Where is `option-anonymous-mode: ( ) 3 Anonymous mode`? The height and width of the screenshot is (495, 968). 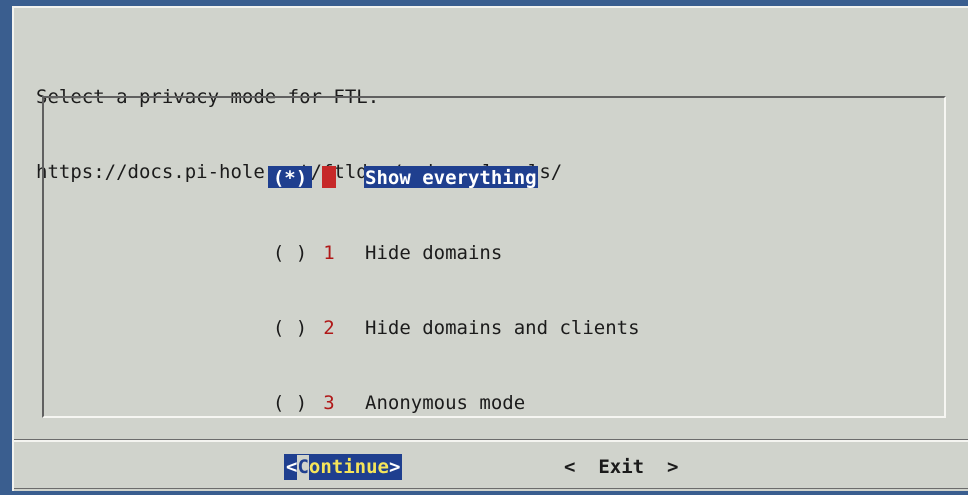
option-anonymous-mode: ( ) 3 Anonymous mode is located at coordinates (454, 401).